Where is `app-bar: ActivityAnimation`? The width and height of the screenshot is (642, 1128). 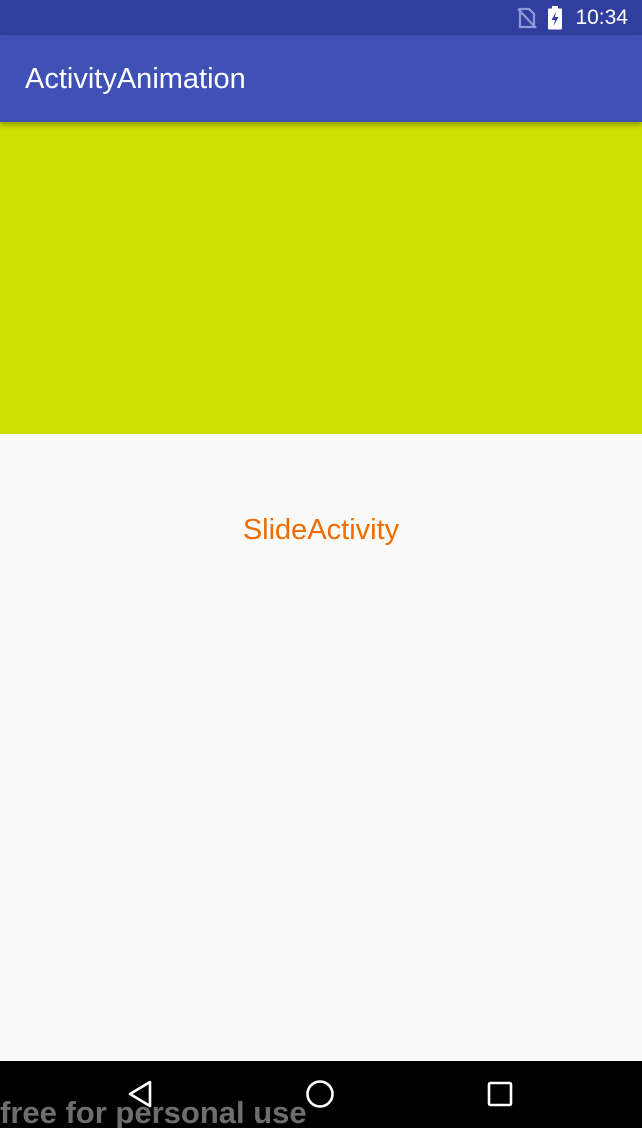
app-bar: ActivityAnimation is located at coordinates (321, 78).